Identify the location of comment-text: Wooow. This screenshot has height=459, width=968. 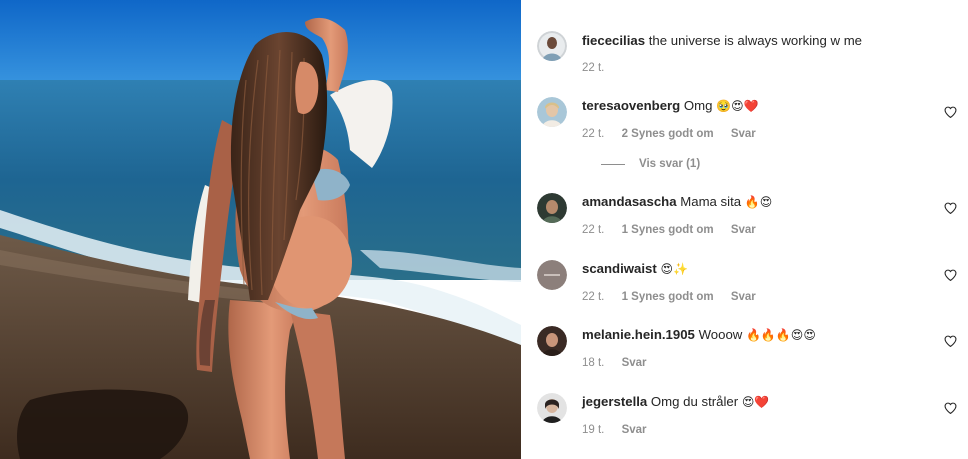
(720, 334).